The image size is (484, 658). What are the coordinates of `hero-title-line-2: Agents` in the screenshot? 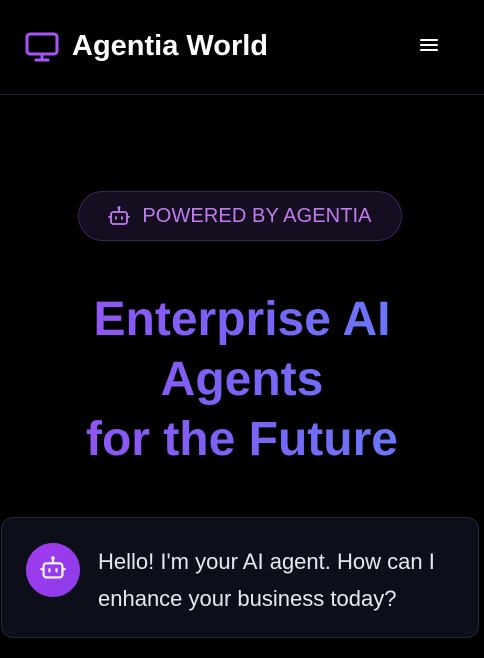 It's located at (242, 380).